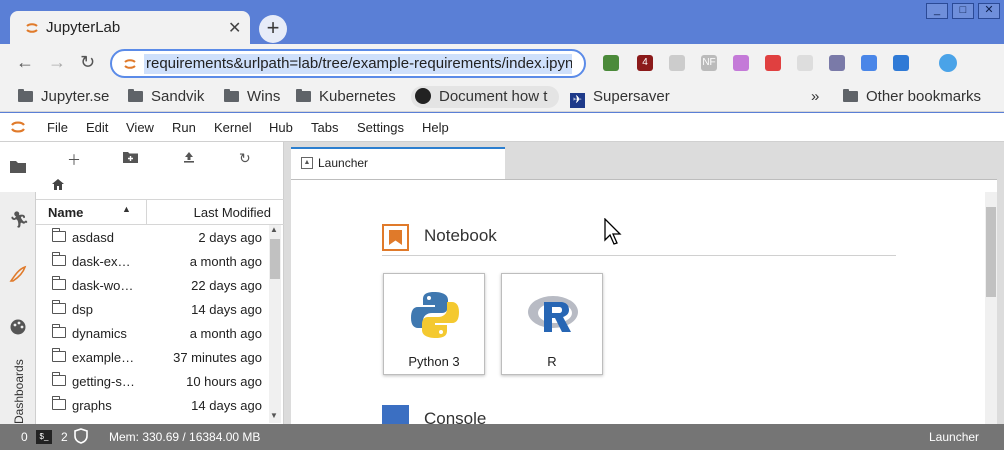 The width and height of the screenshot is (1004, 450). What do you see at coordinates (869, 63) in the screenshot?
I see `translate-icon` at bounding box center [869, 63].